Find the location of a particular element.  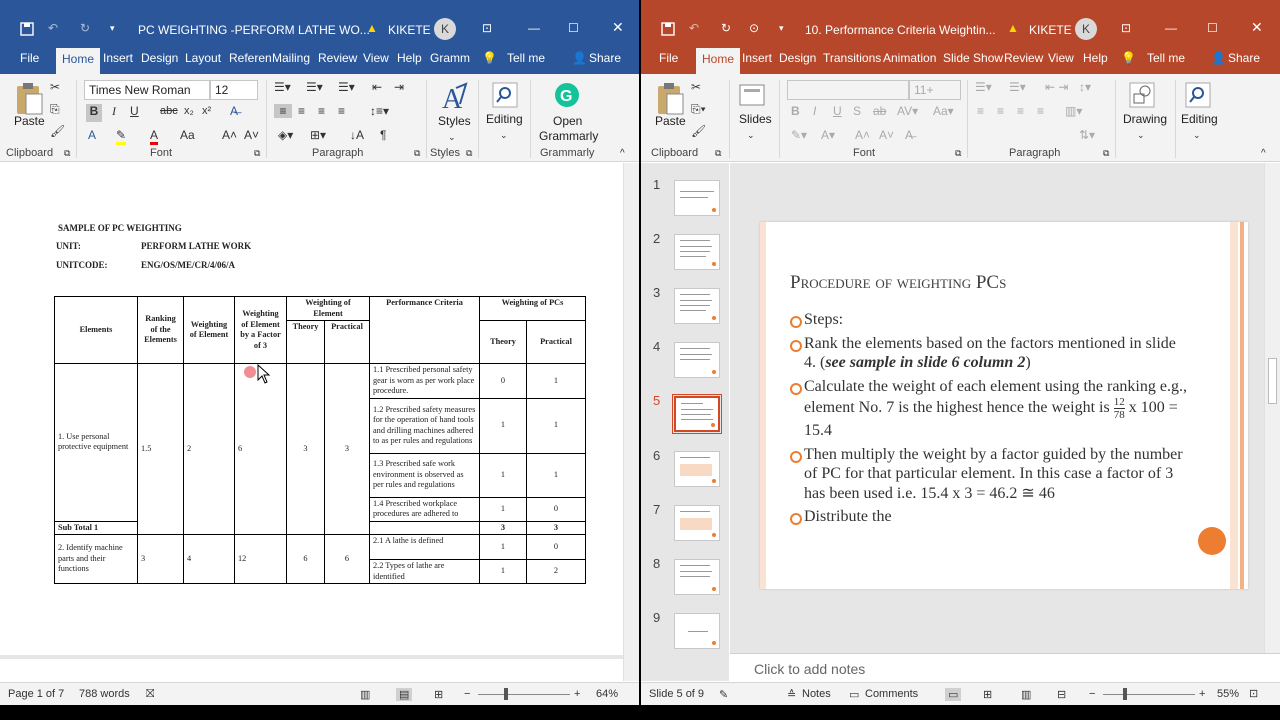

redo-icon: ↻ is located at coordinates (85, 28).